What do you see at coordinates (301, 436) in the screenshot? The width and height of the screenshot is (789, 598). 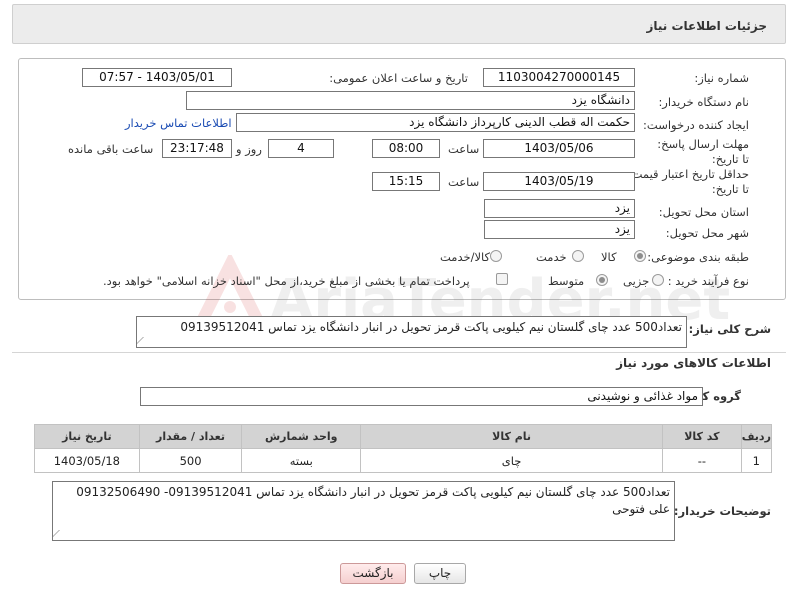 I see `col-unit: واحد شمارش` at bounding box center [301, 436].